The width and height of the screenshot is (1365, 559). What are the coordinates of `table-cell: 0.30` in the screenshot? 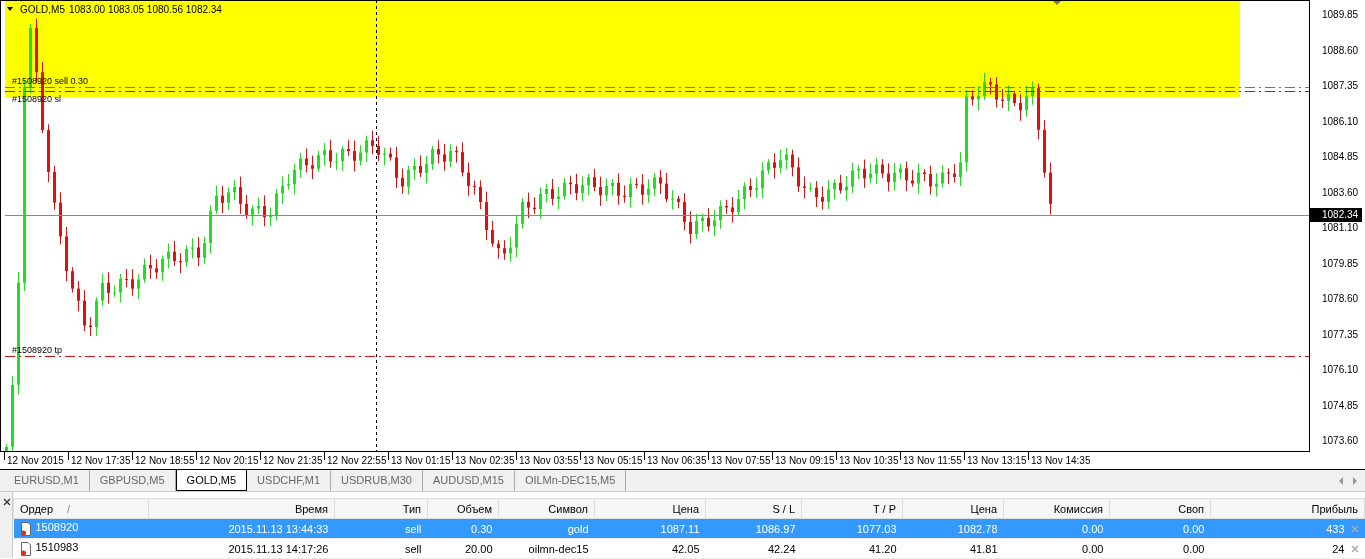 It's located at (482, 528).